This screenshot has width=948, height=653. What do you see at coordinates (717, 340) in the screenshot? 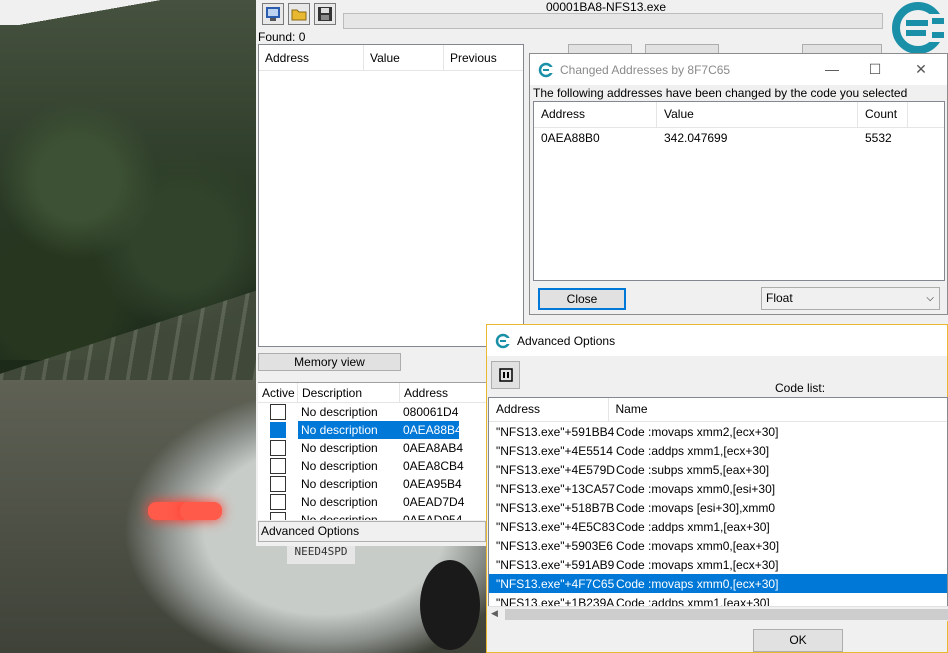
I see `dialog-title-bar: Advanced Options` at bounding box center [717, 340].